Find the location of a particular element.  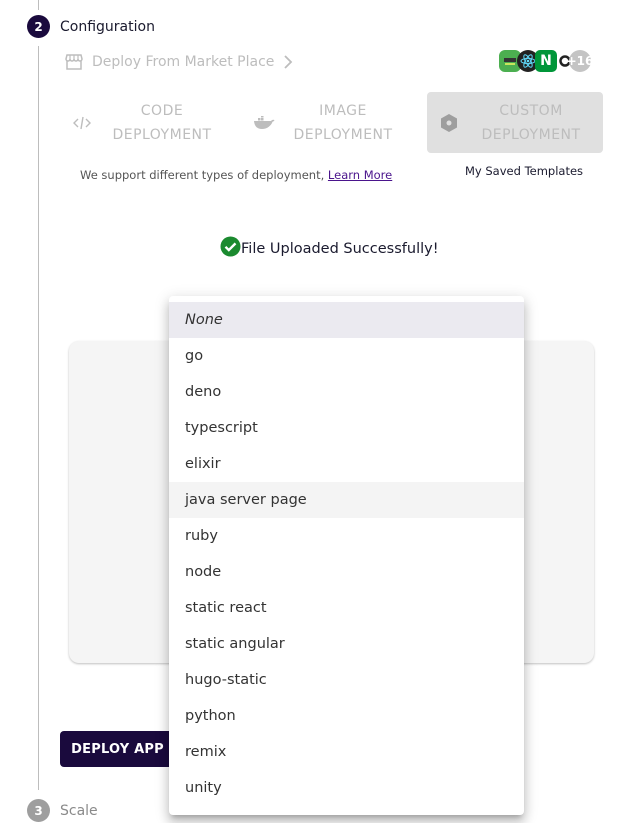

dropdown-option: None is located at coordinates (346, 320).